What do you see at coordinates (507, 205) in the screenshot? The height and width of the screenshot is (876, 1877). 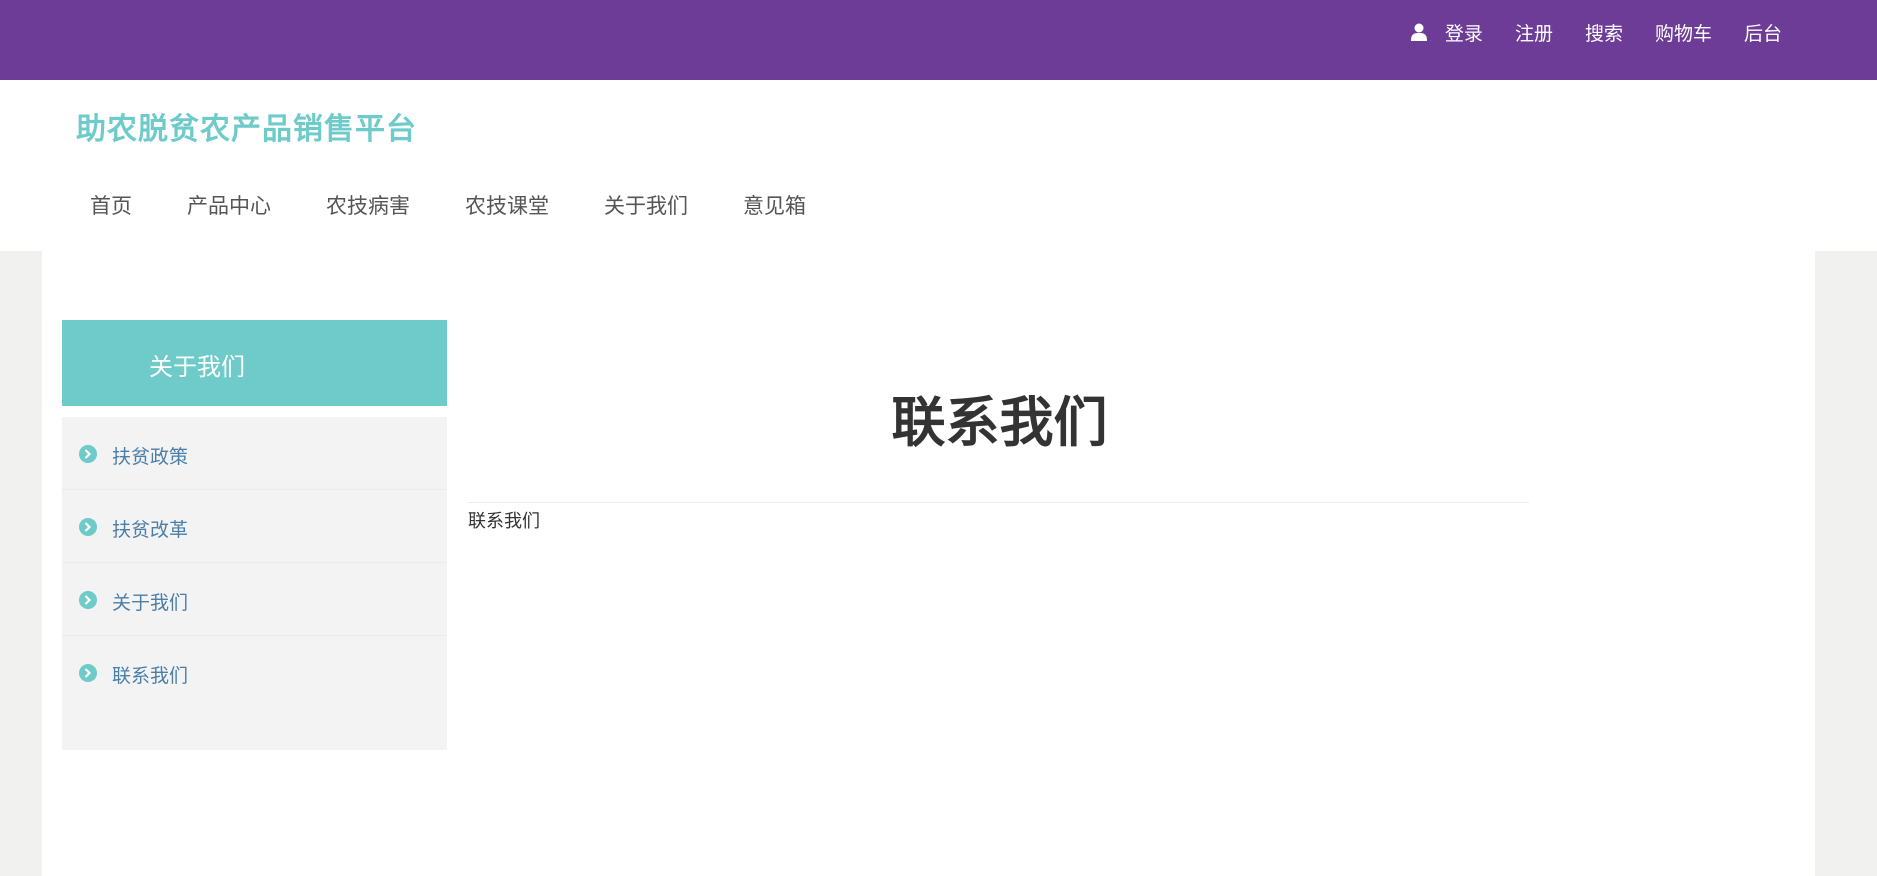 I see `nav-item-classroom: 农技课堂` at bounding box center [507, 205].